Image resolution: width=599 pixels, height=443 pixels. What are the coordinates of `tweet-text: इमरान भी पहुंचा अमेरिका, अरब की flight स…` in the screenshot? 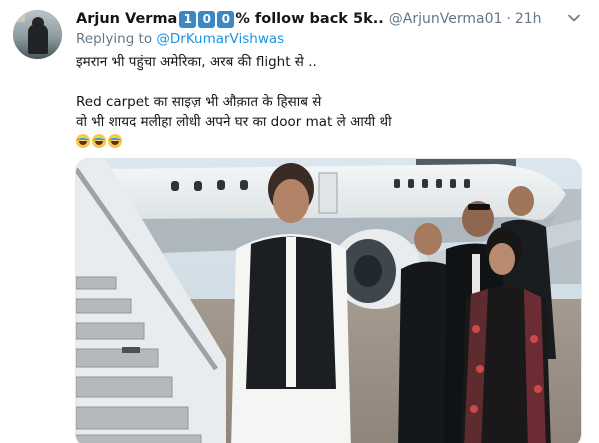 It's located at (234, 102).